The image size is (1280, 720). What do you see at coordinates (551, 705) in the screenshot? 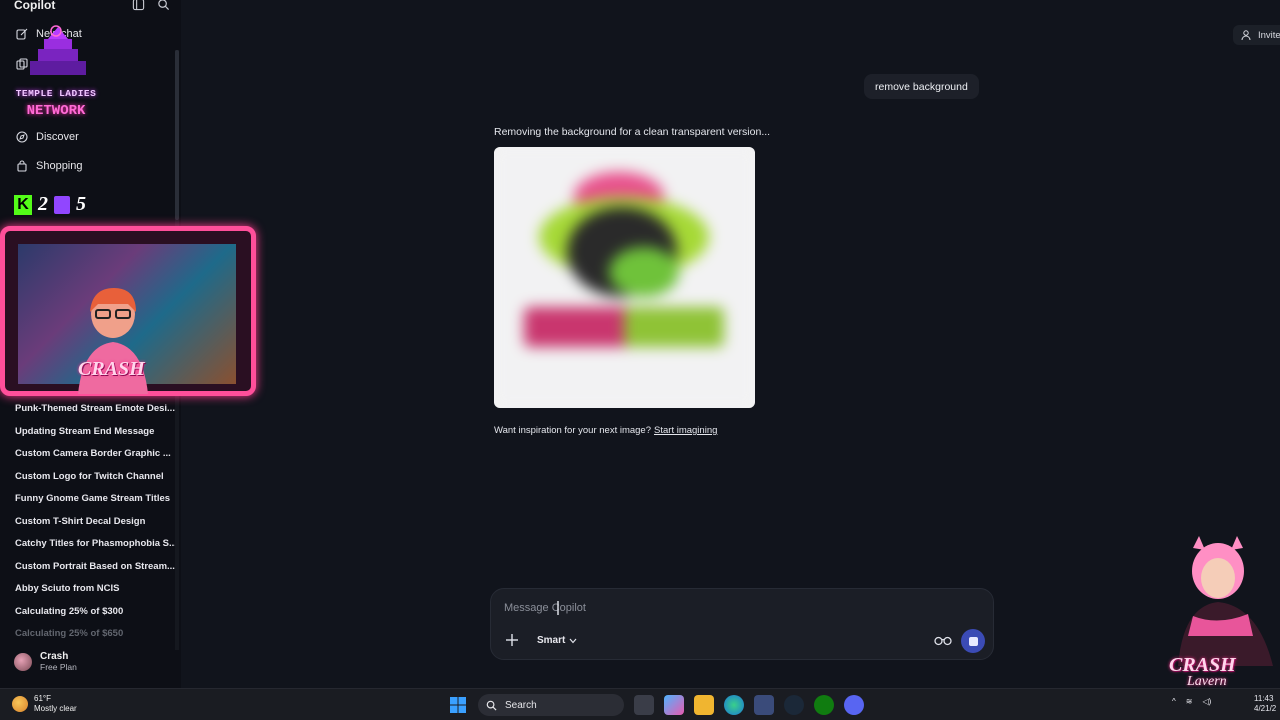
I see `taskbar-search: Search` at bounding box center [551, 705].